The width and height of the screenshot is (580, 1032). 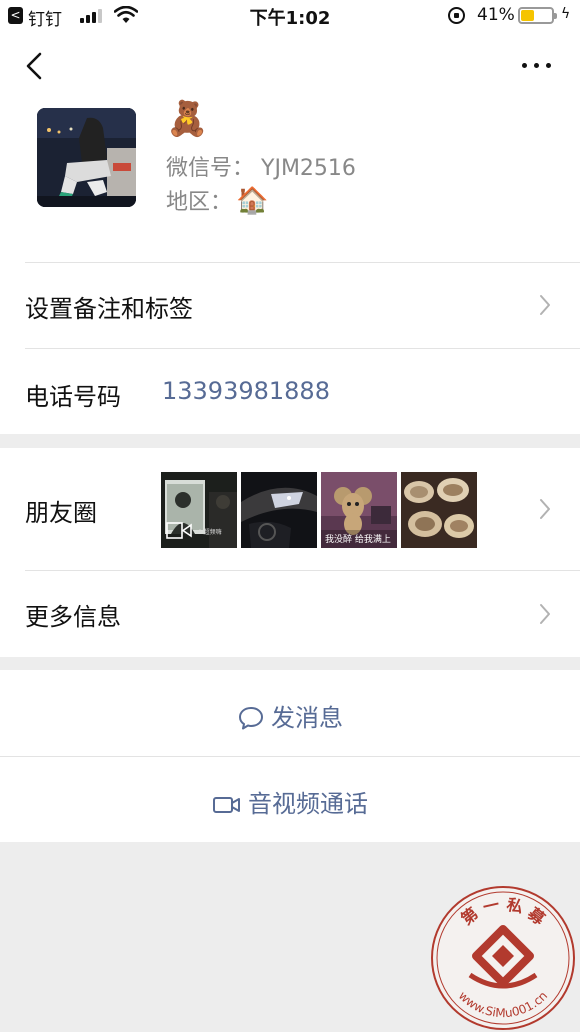 What do you see at coordinates (73, 397) in the screenshot?
I see `phone-label: 电话号码` at bounding box center [73, 397].